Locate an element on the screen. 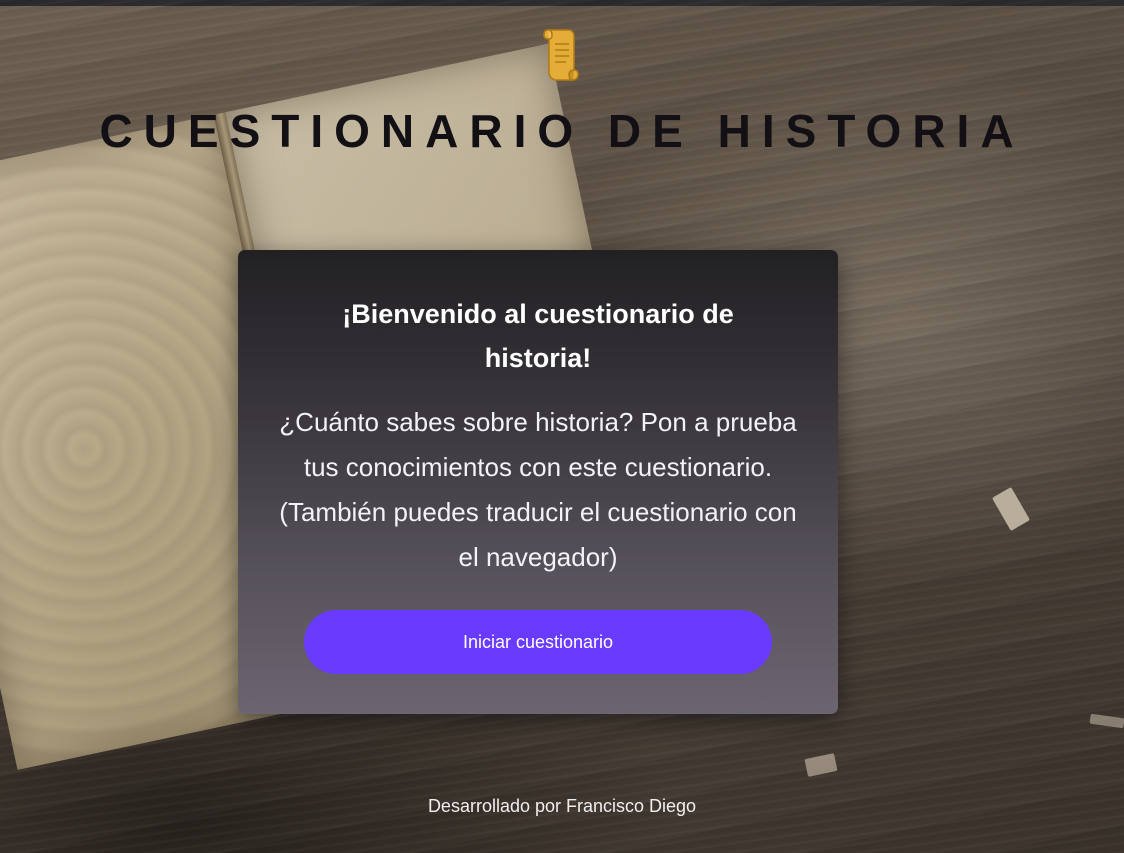 Image resolution: width=1124 pixels, height=853 pixels. footer-credit: Desarrollado por Francisco Diego is located at coordinates (562, 806).